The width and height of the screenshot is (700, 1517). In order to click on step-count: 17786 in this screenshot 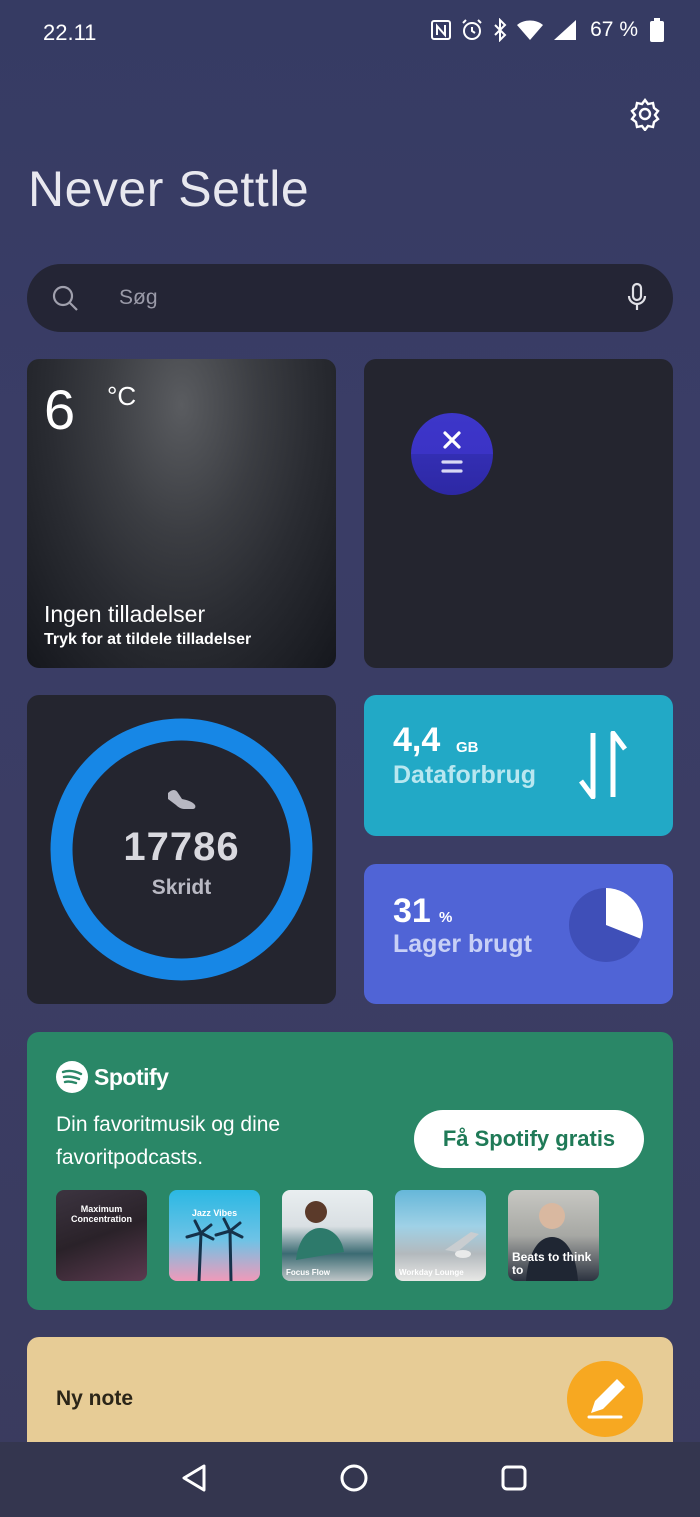, I will do `click(181, 847)`.